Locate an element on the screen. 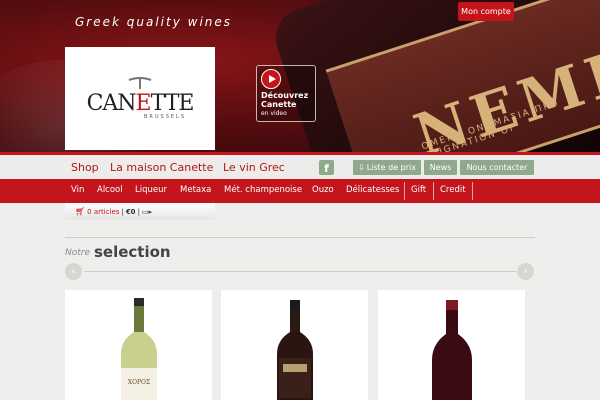 This screenshot has height=400, width=600. logo-word-e: E is located at coordinates (143, 103).